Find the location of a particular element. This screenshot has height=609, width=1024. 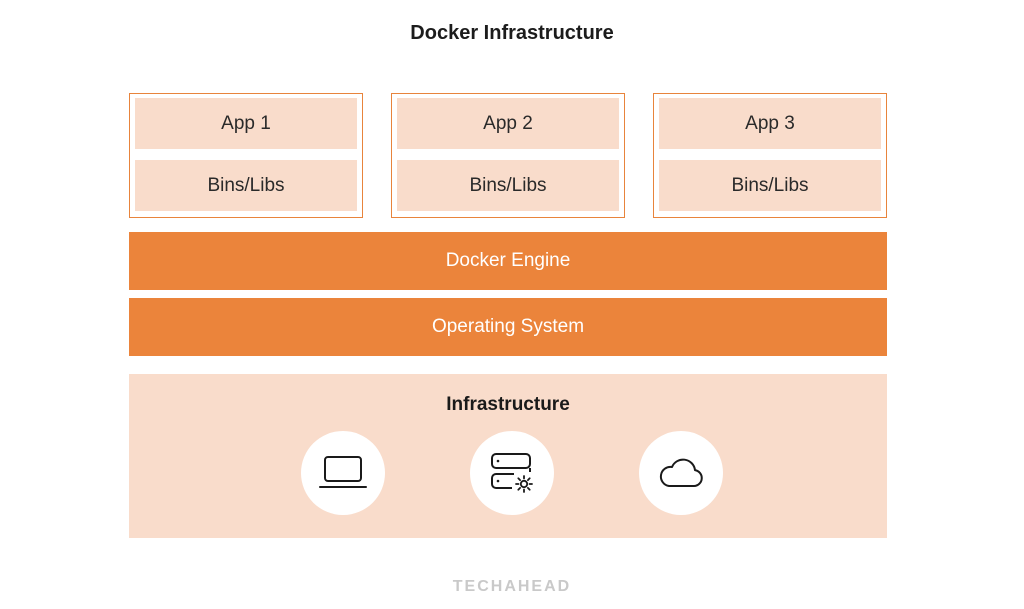

server-settings-icon is located at coordinates (512, 473).